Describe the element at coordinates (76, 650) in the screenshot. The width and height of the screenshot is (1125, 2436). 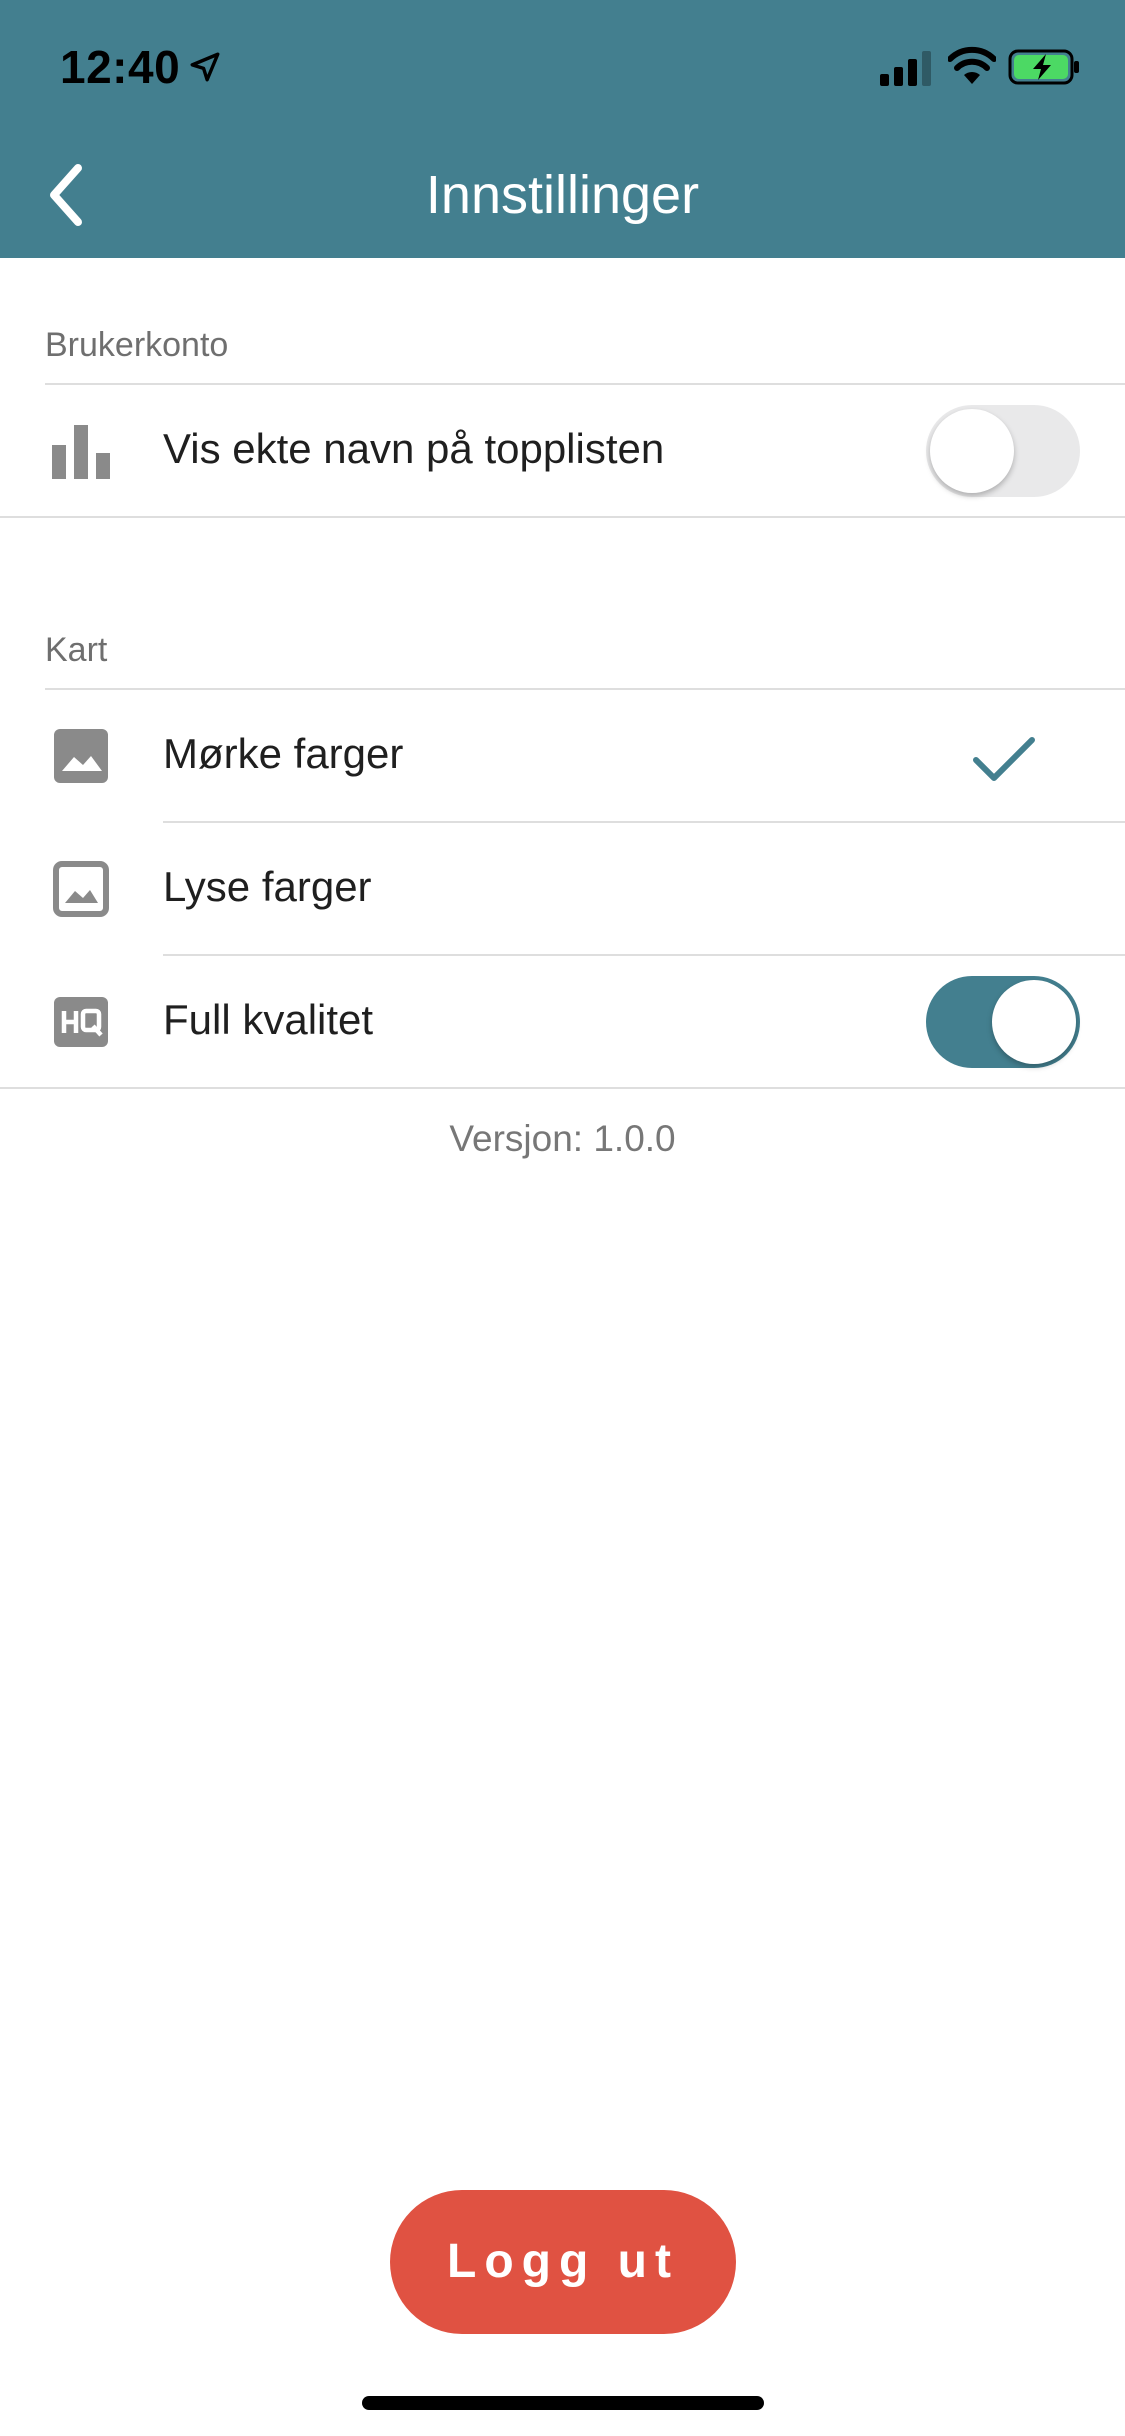
I see `section-label-kart: Kart` at that location.